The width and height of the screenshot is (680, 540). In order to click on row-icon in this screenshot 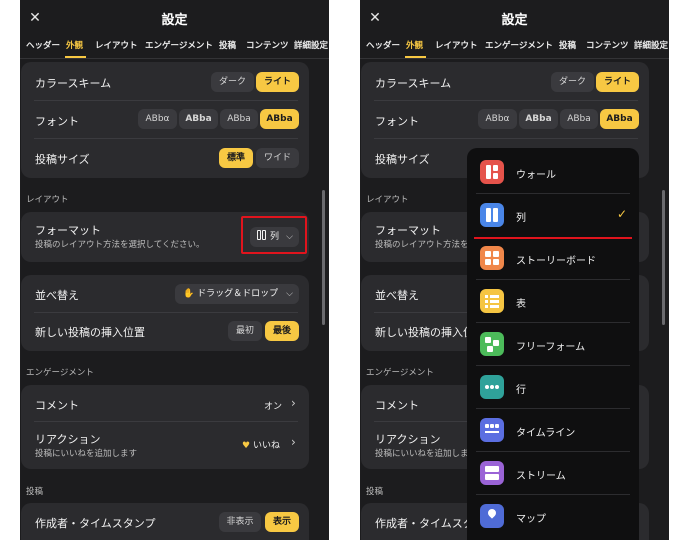, I will do `click(492, 387)`.